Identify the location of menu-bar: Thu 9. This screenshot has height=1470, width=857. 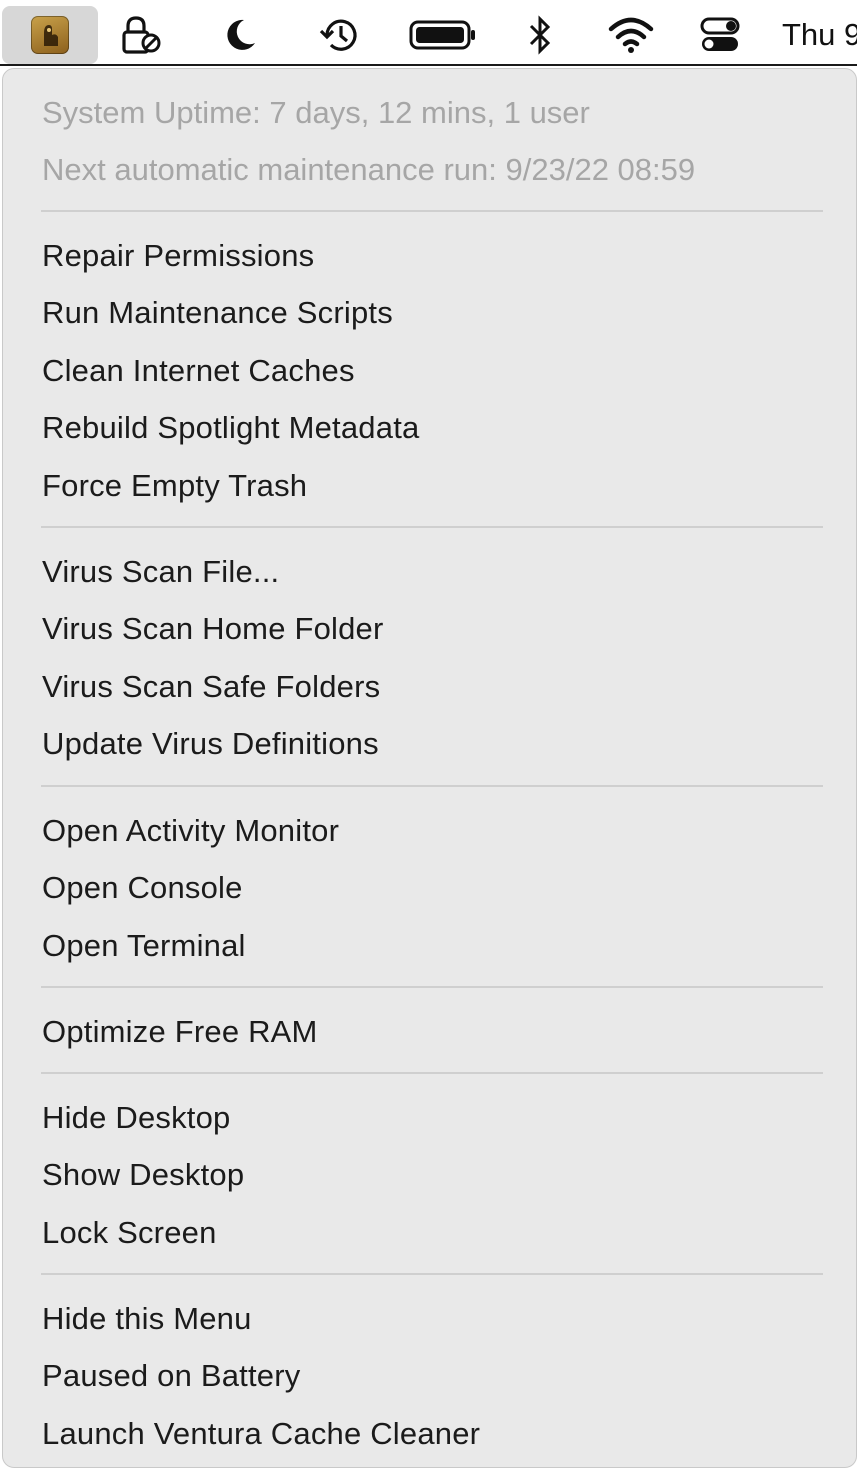
(428, 33).